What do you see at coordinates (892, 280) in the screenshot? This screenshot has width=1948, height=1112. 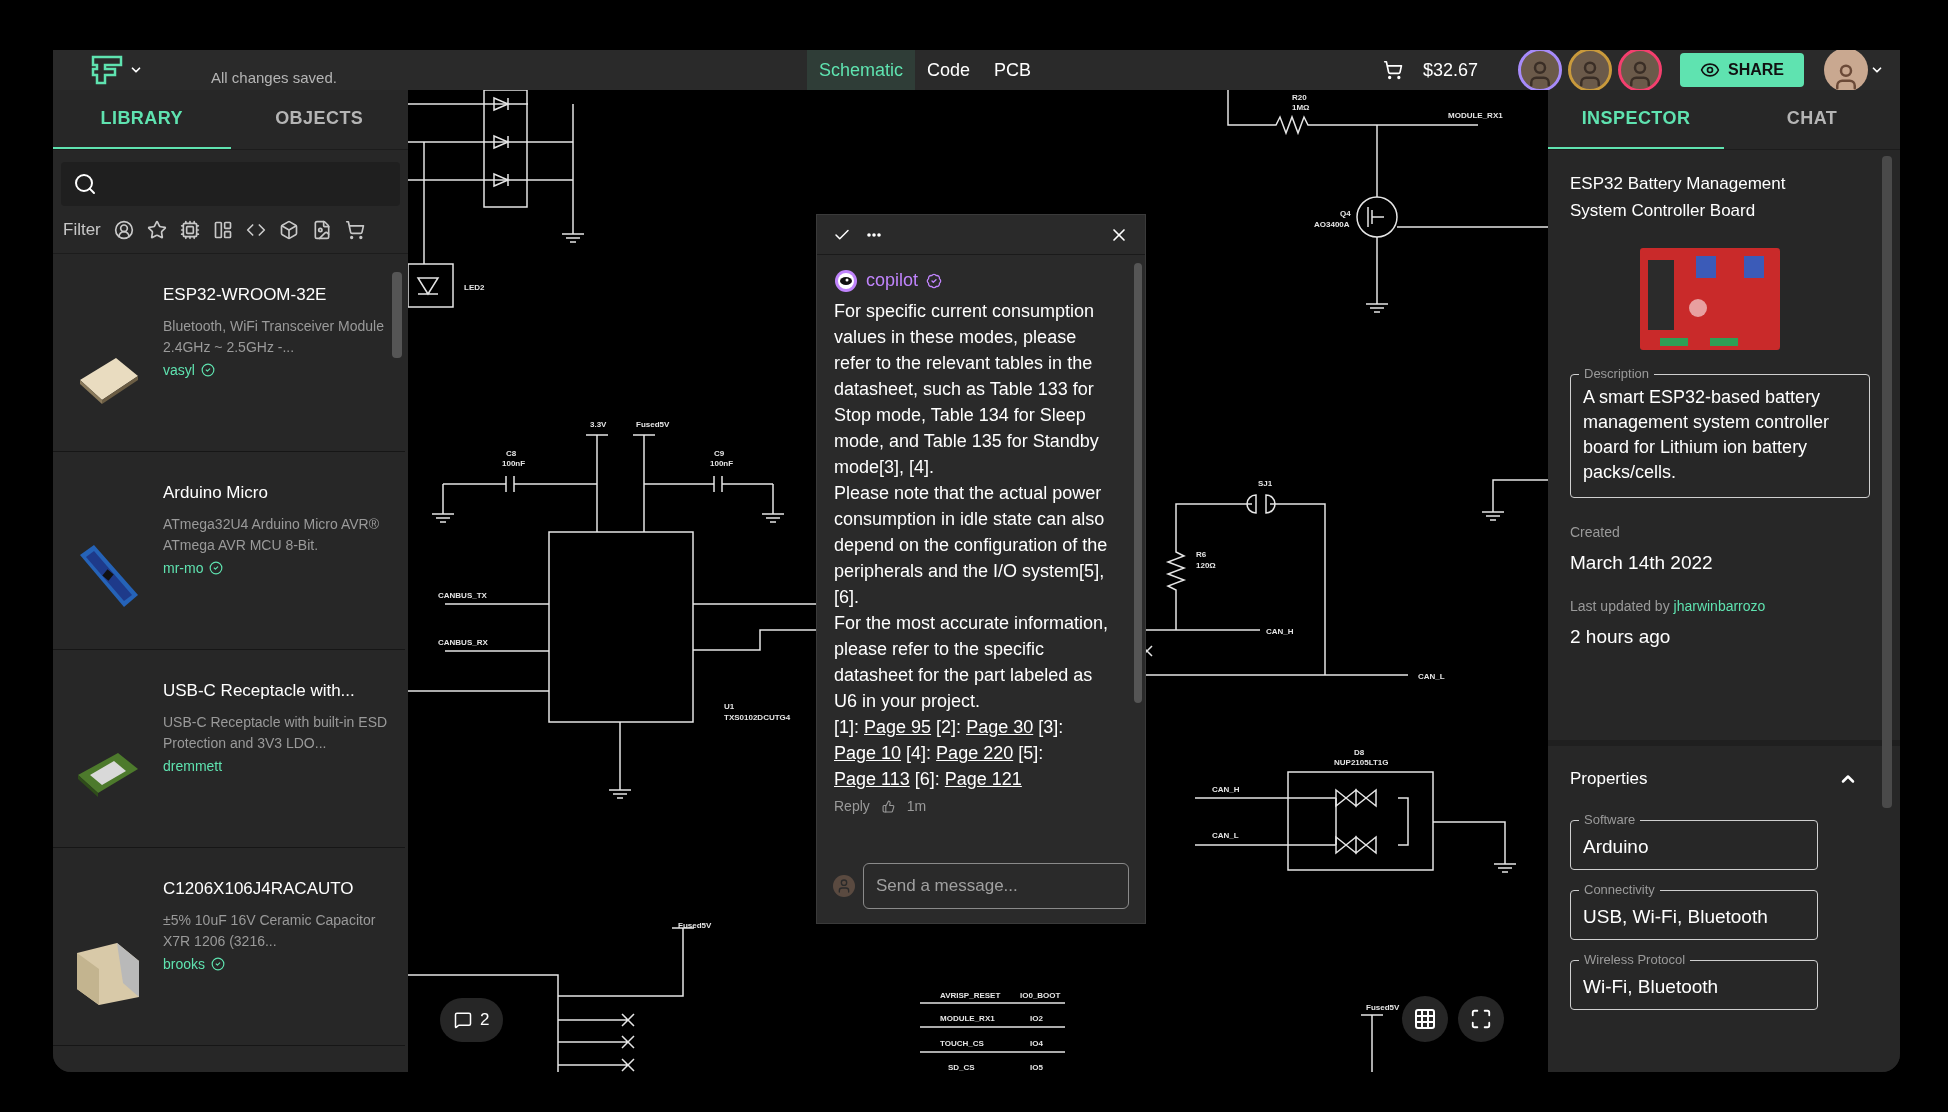 I see `comment-author: copilot` at bounding box center [892, 280].